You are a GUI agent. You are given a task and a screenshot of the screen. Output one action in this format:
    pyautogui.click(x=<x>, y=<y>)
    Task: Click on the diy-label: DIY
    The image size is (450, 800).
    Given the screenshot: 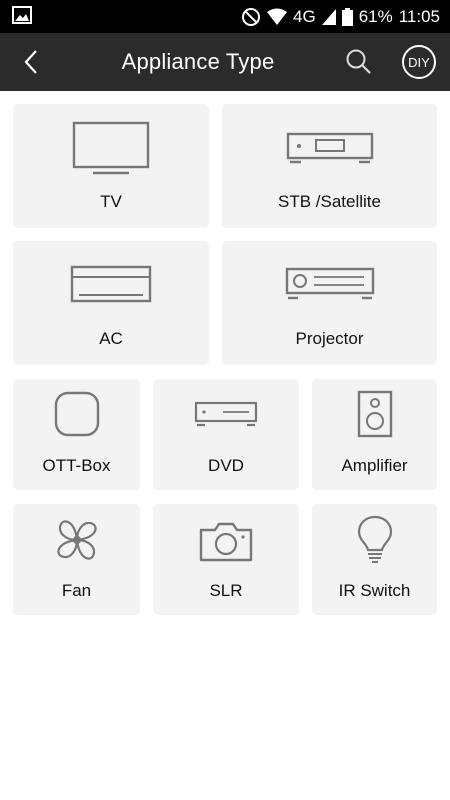 What is the action you would take?
    pyautogui.click(x=419, y=62)
    